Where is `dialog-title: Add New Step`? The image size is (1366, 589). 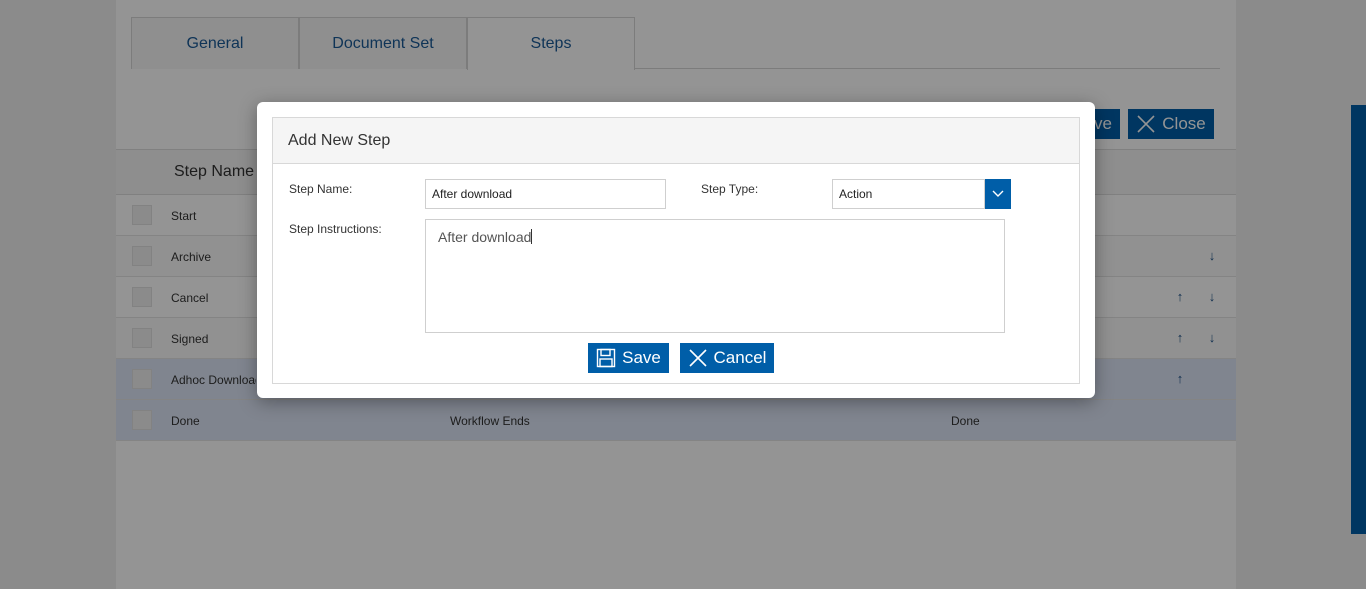 dialog-title: Add New Step is located at coordinates (339, 140).